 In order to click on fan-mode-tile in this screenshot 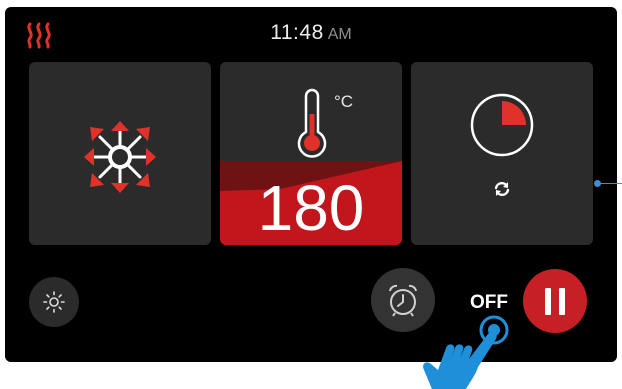, I will do `click(120, 153)`.